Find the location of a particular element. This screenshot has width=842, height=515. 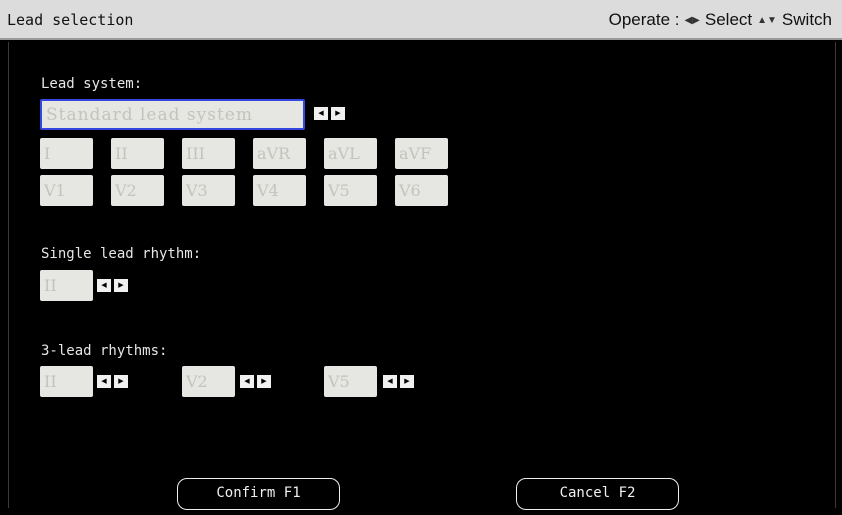

lead-cell: aVL is located at coordinates (350, 153).